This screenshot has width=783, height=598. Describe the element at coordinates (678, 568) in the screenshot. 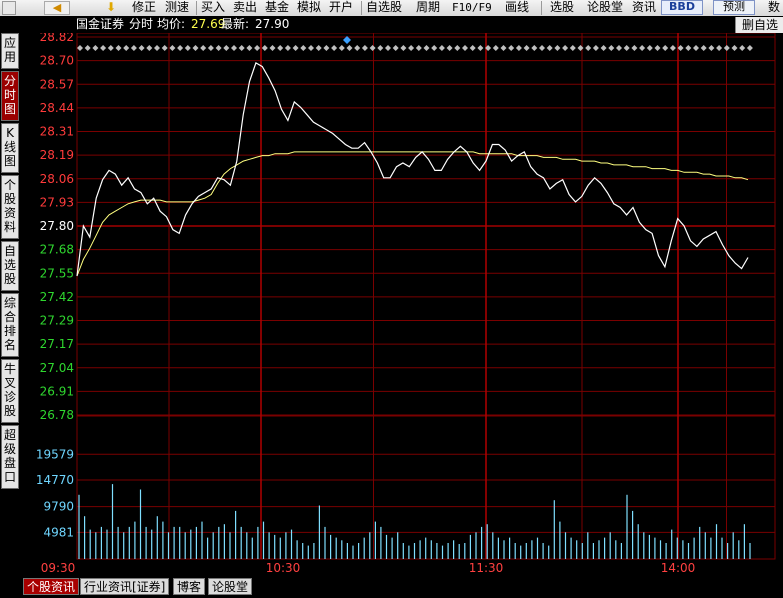

I see `time-tick-label: 14:00` at that location.